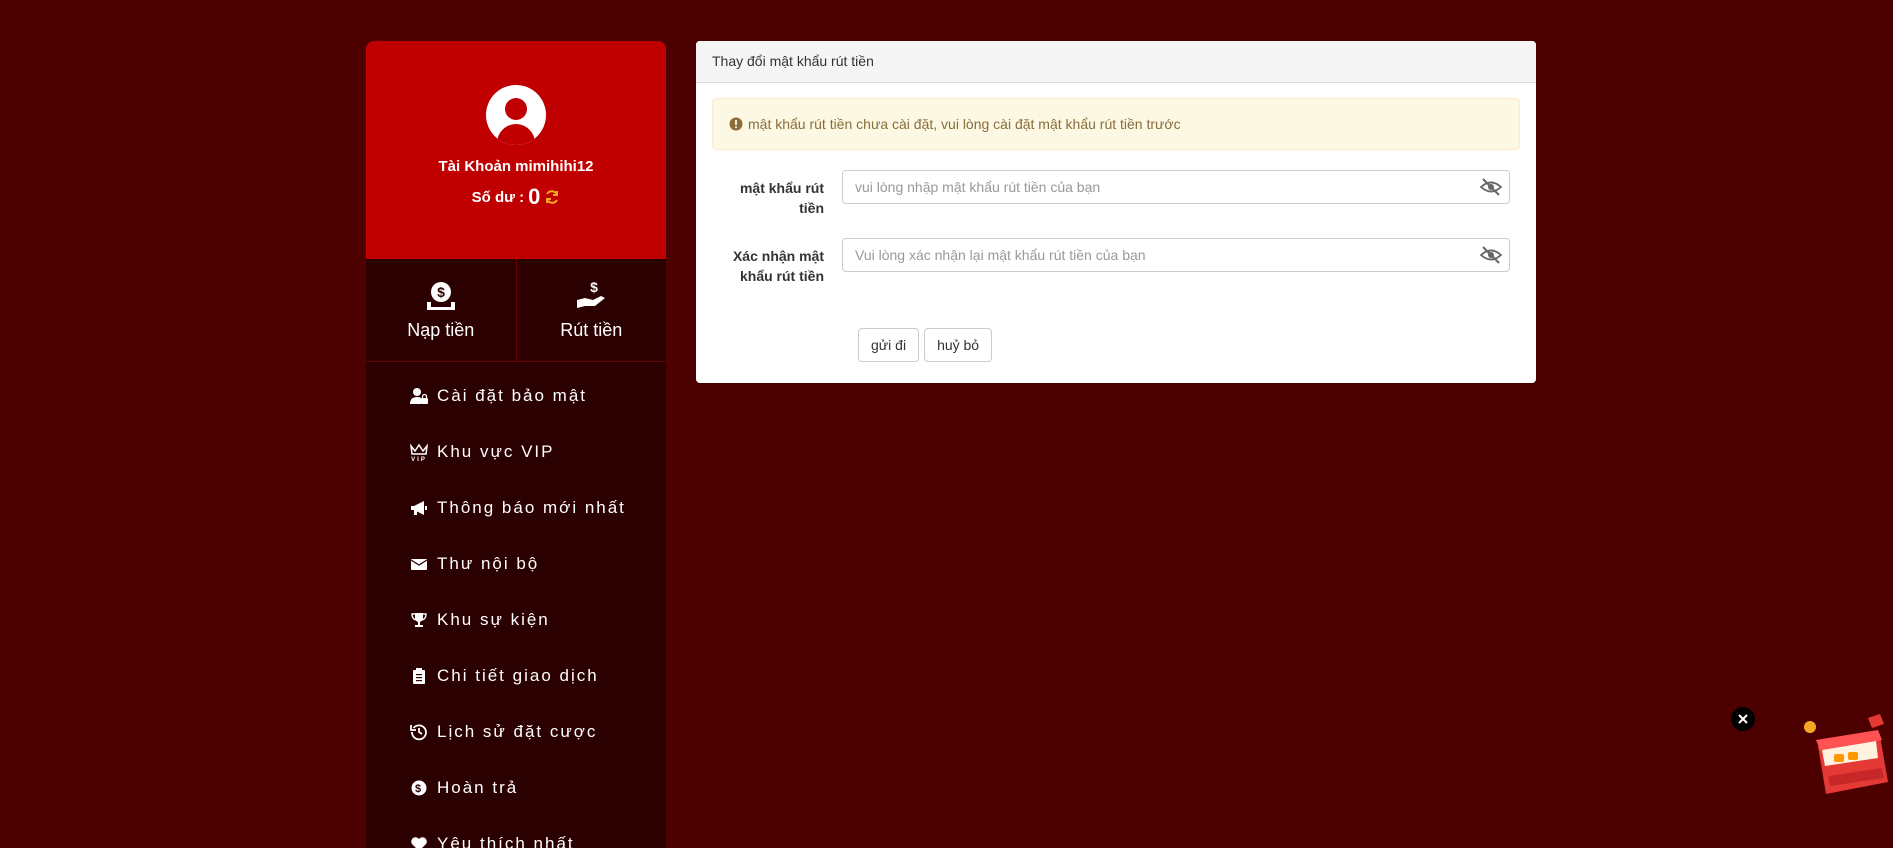  What do you see at coordinates (889, 345) in the screenshot?
I see `submit-button: gửi đi` at bounding box center [889, 345].